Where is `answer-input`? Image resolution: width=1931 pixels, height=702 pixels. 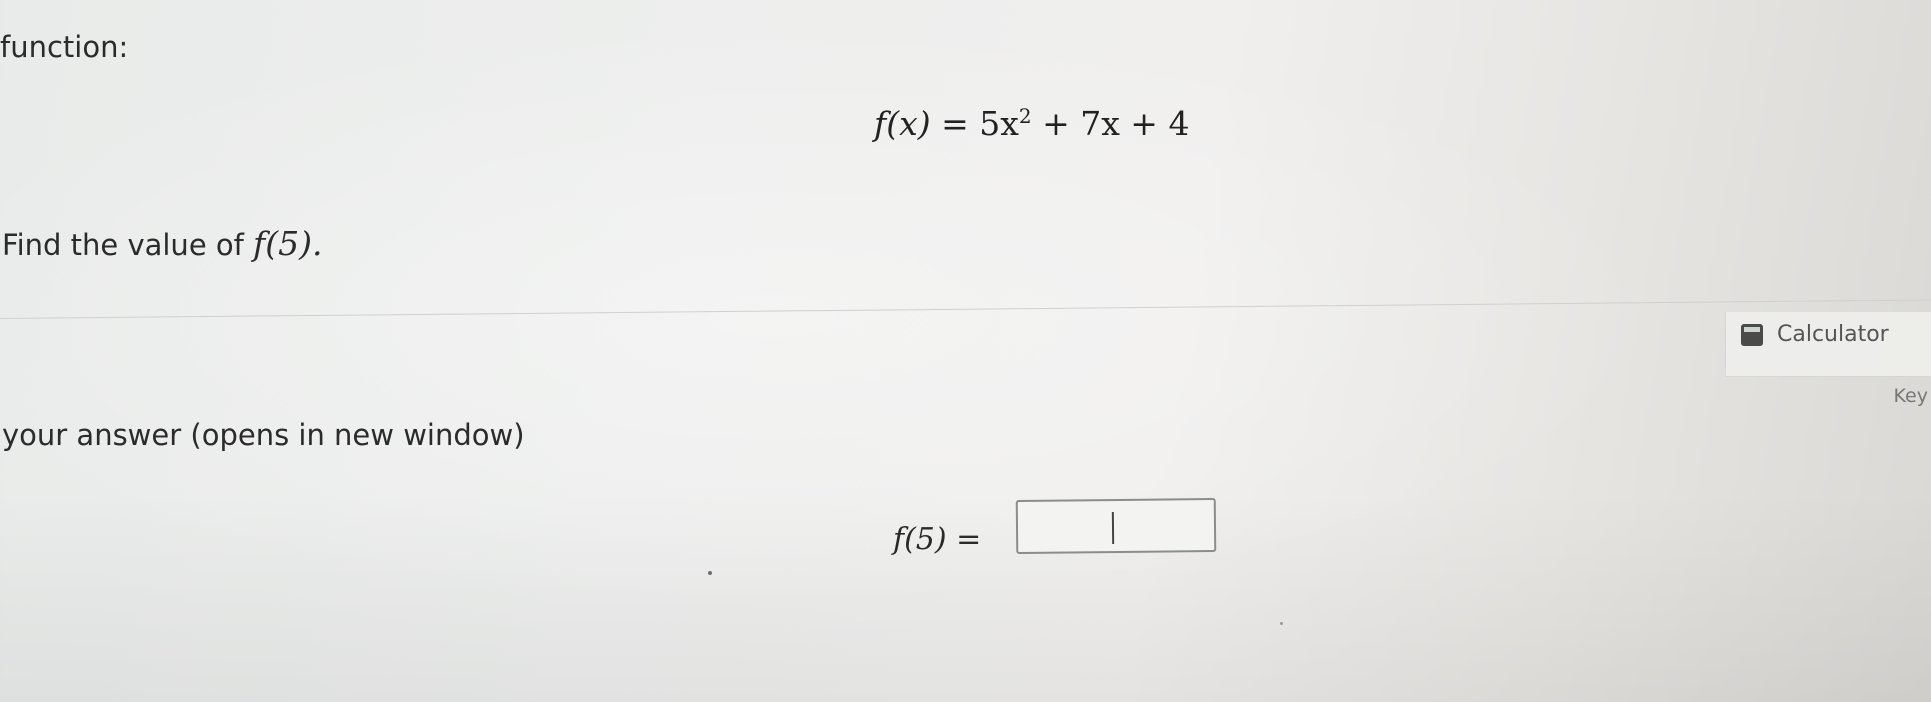 answer-input is located at coordinates (1116, 526).